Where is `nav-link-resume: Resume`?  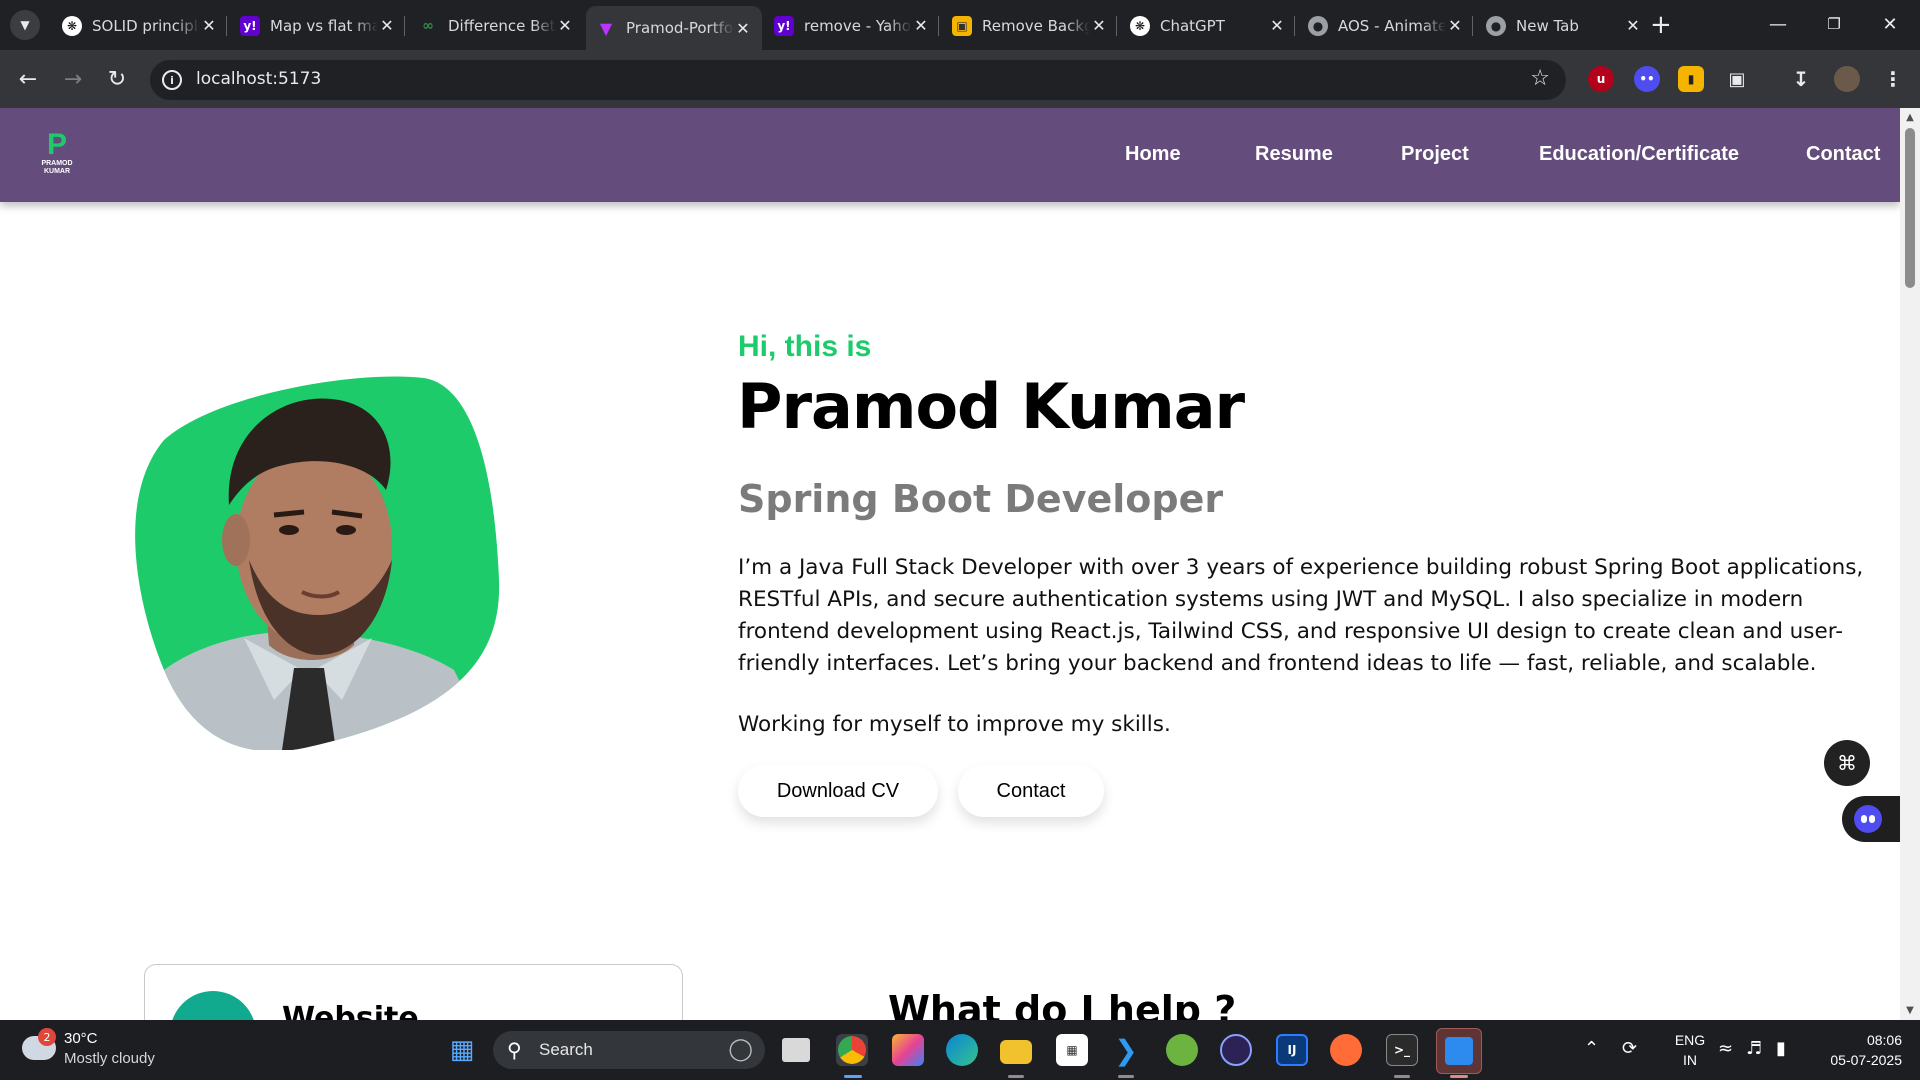
nav-link-resume: Resume is located at coordinates (1294, 154).